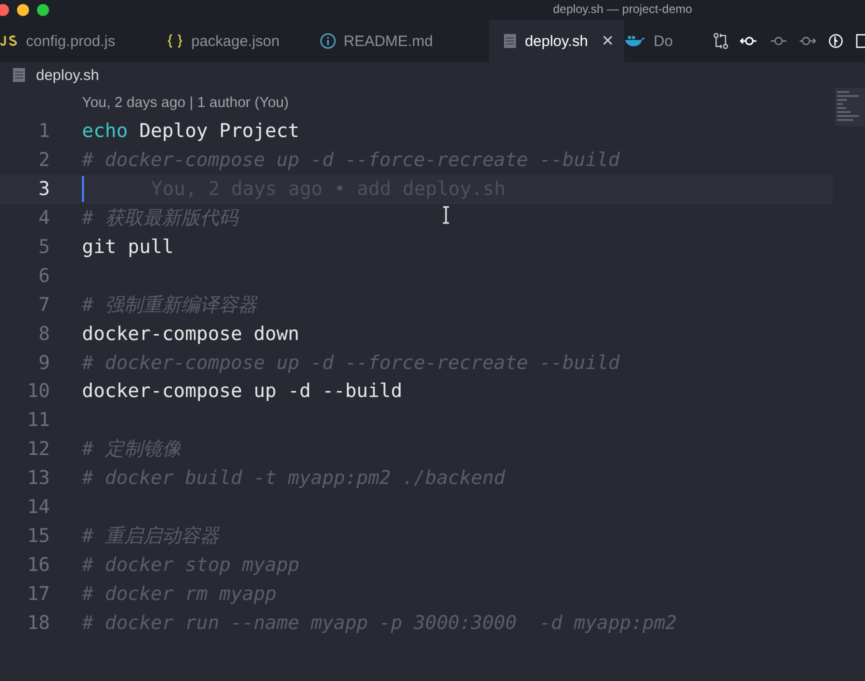 The width and height of the screenshot is (865, 681). I want to click on line-number: 15, so click(38, 535).